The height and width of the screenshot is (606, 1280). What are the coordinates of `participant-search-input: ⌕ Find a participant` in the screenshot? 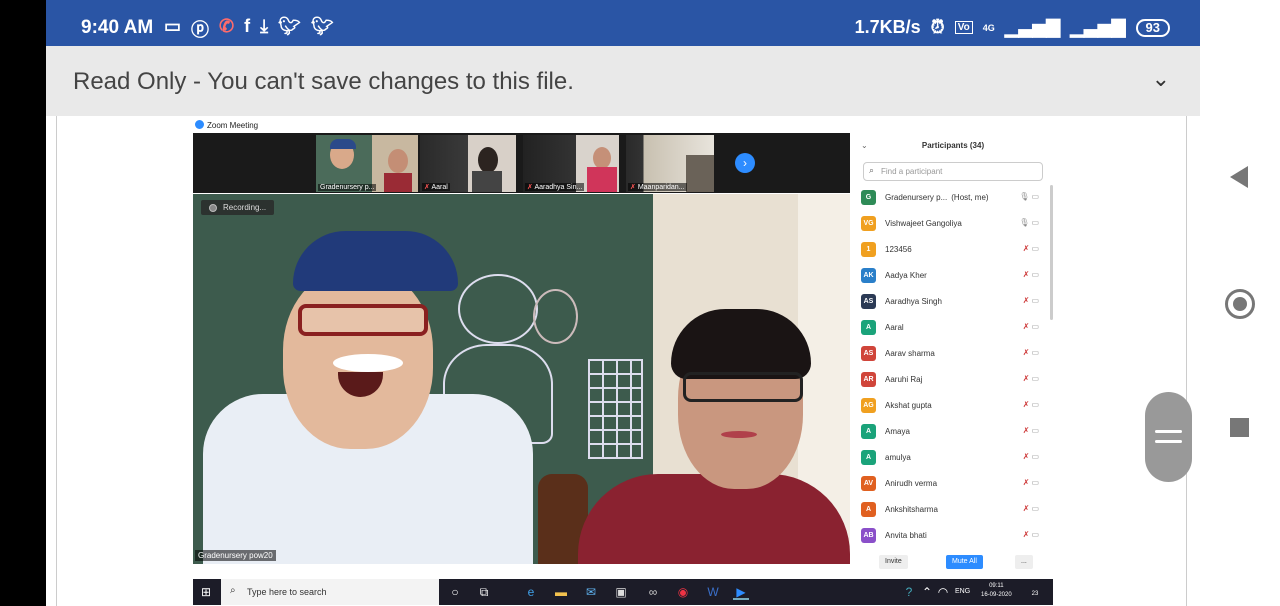 It's located at (953, 171).